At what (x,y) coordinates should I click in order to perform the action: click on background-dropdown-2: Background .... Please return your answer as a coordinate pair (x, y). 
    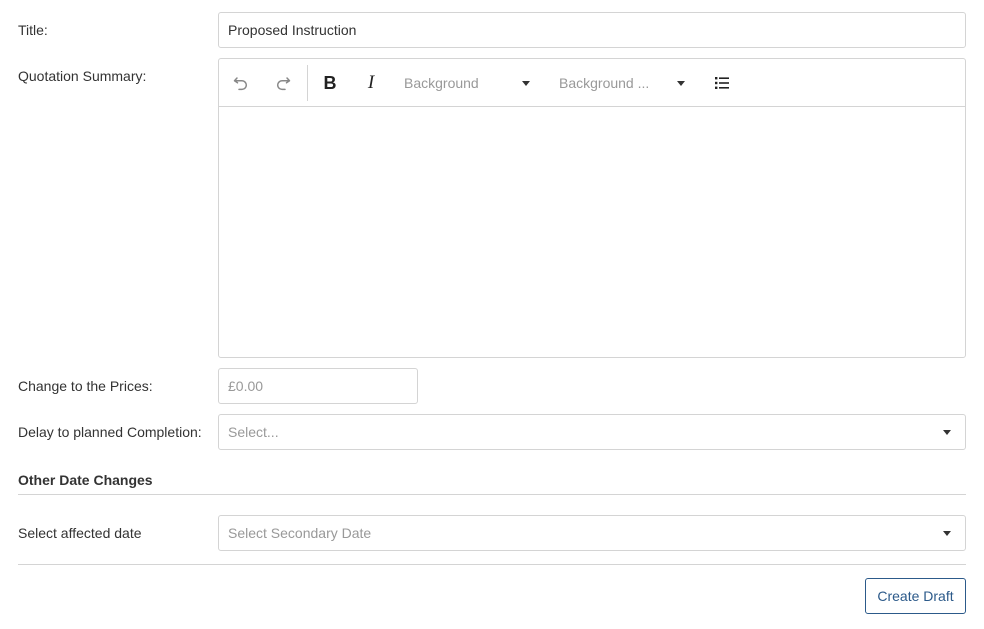
    Looking at the image, I should click on (622, 83).